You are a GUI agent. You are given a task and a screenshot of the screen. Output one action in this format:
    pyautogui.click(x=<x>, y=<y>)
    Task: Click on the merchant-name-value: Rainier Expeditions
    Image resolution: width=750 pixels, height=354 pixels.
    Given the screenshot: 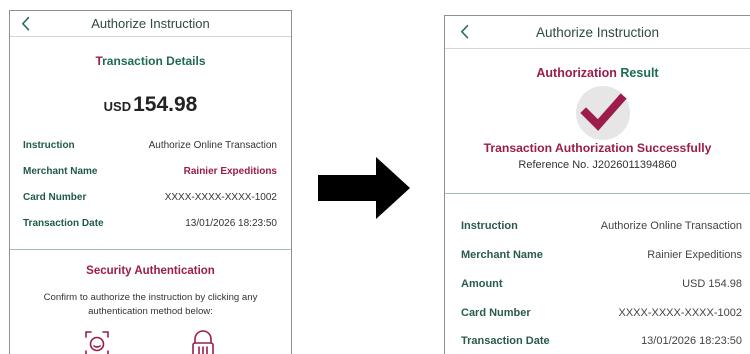 What is the action you would take?
    pyautogui.click(x=230, y=171)
    